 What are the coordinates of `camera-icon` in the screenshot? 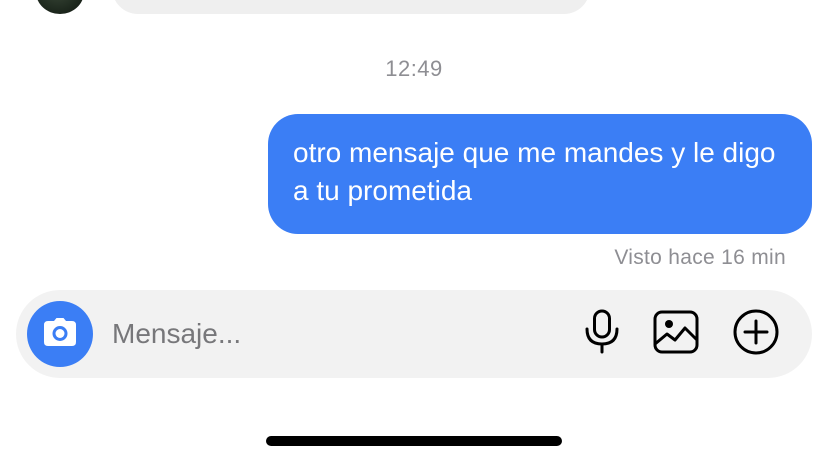 It's located at (60, 334).